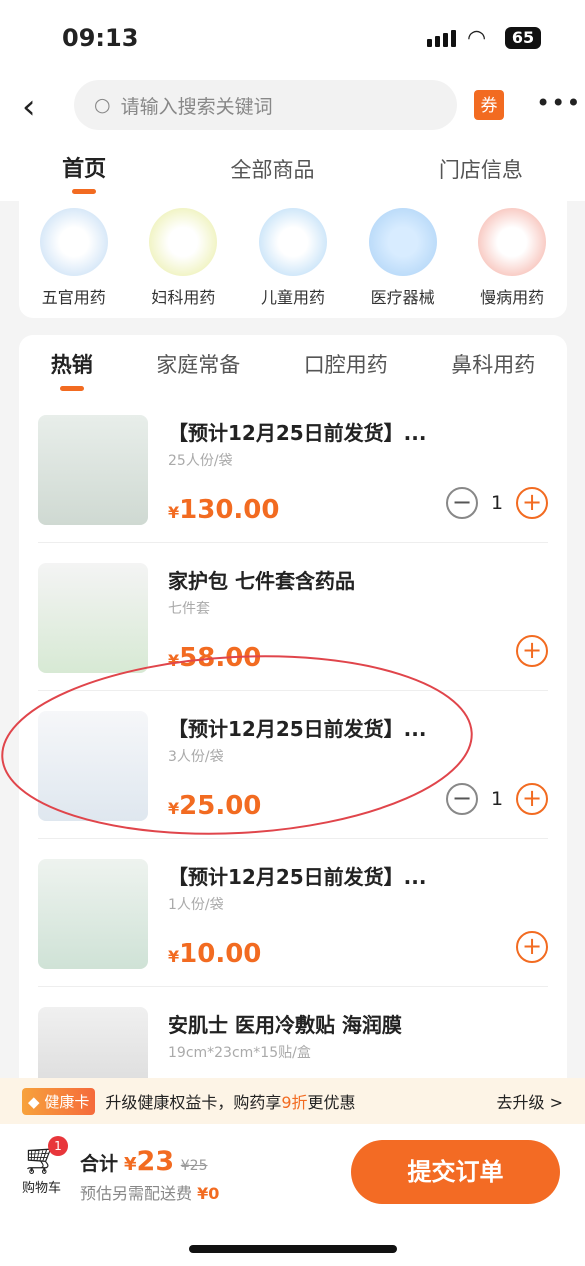  What do you see at coordinates (58, 1146) in the screenshot?
I see `cart-badge: 1` at bounding box center [58, 1146].